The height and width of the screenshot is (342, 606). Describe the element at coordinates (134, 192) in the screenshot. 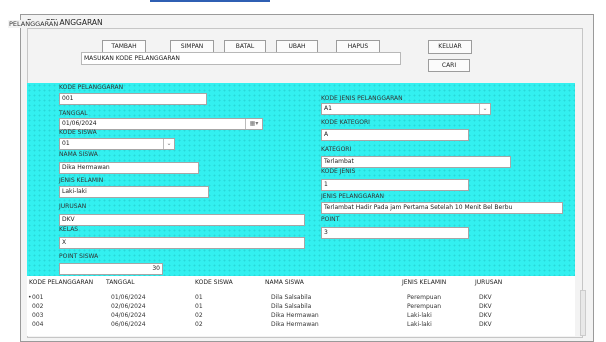

I see `jenis-kelamin-field: Laki-laki` at that location.